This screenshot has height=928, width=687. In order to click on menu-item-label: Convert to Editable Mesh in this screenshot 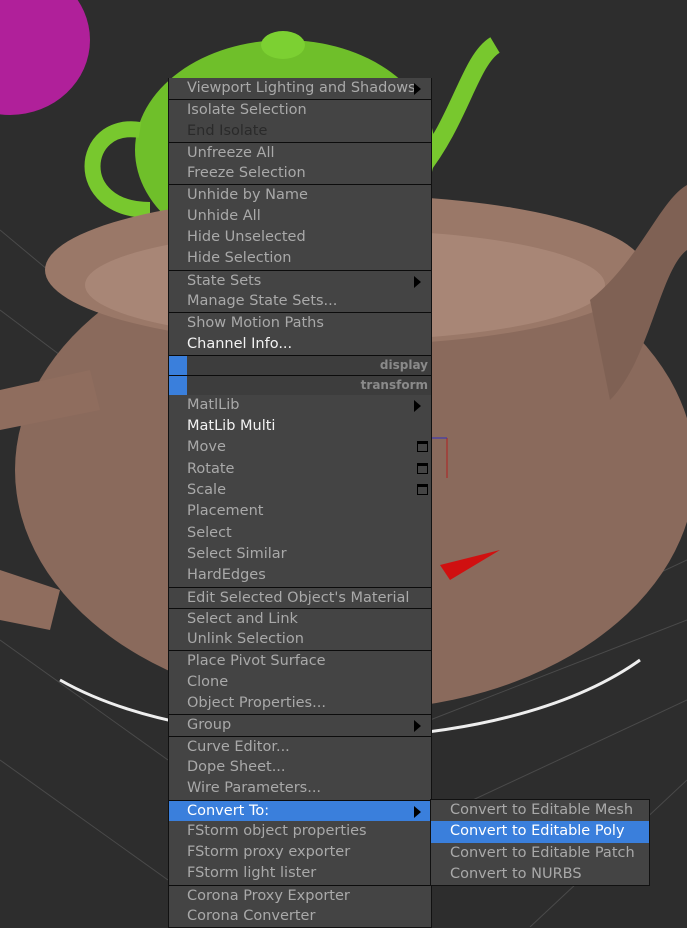, I will do `click(542, 810)`.